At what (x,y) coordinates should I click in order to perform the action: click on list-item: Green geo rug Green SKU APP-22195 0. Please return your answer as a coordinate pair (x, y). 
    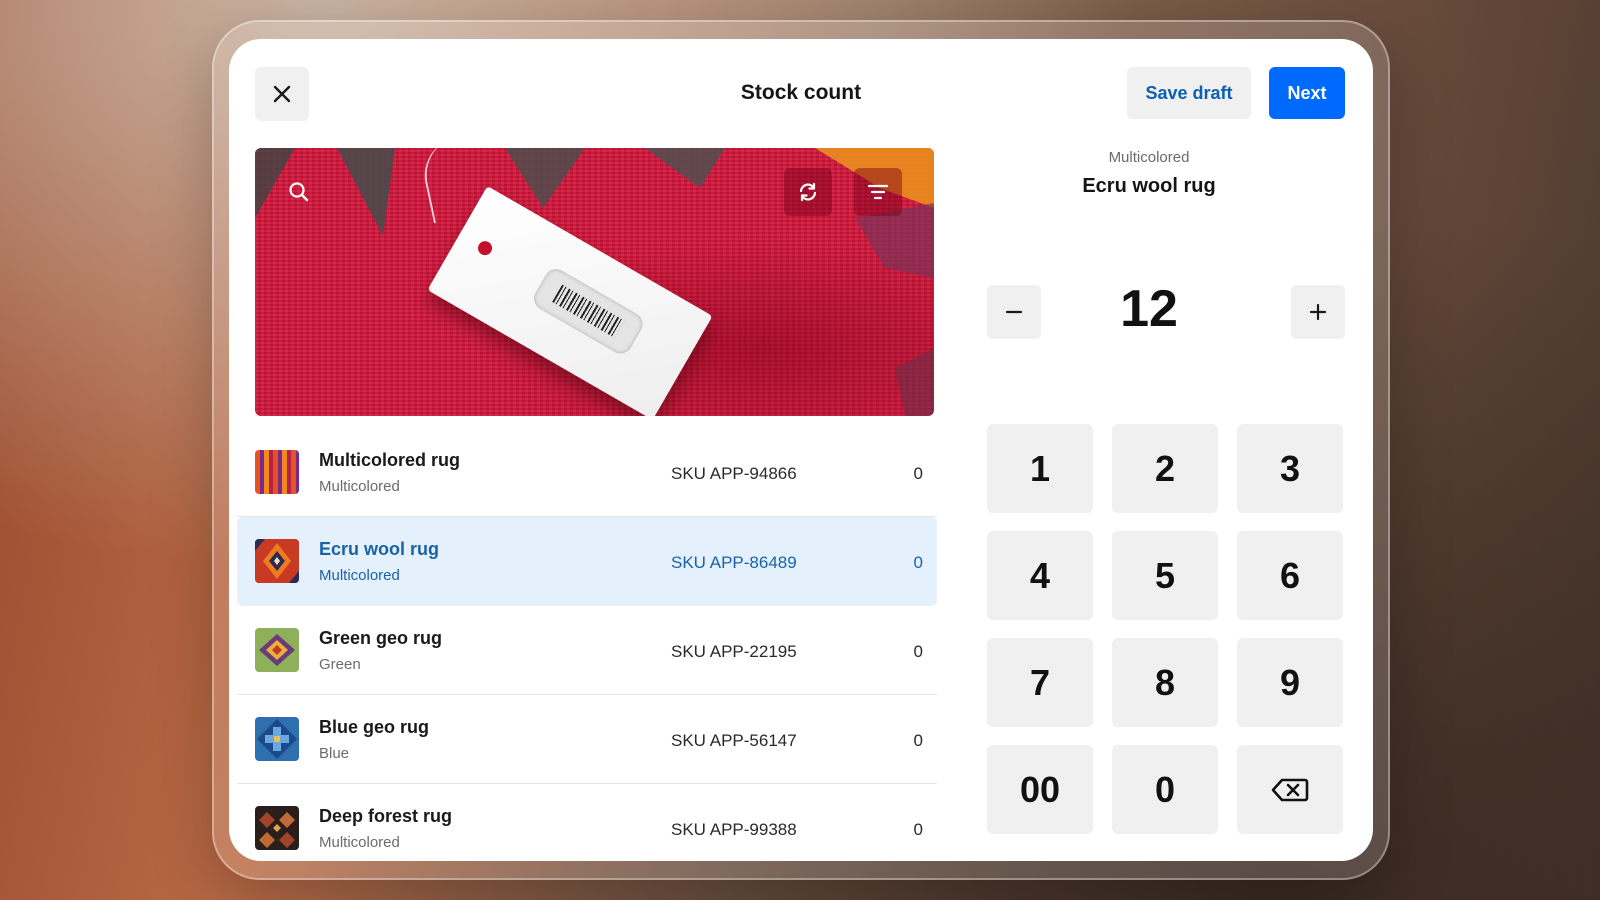
    Looking at the image, I should click on (587, 650).